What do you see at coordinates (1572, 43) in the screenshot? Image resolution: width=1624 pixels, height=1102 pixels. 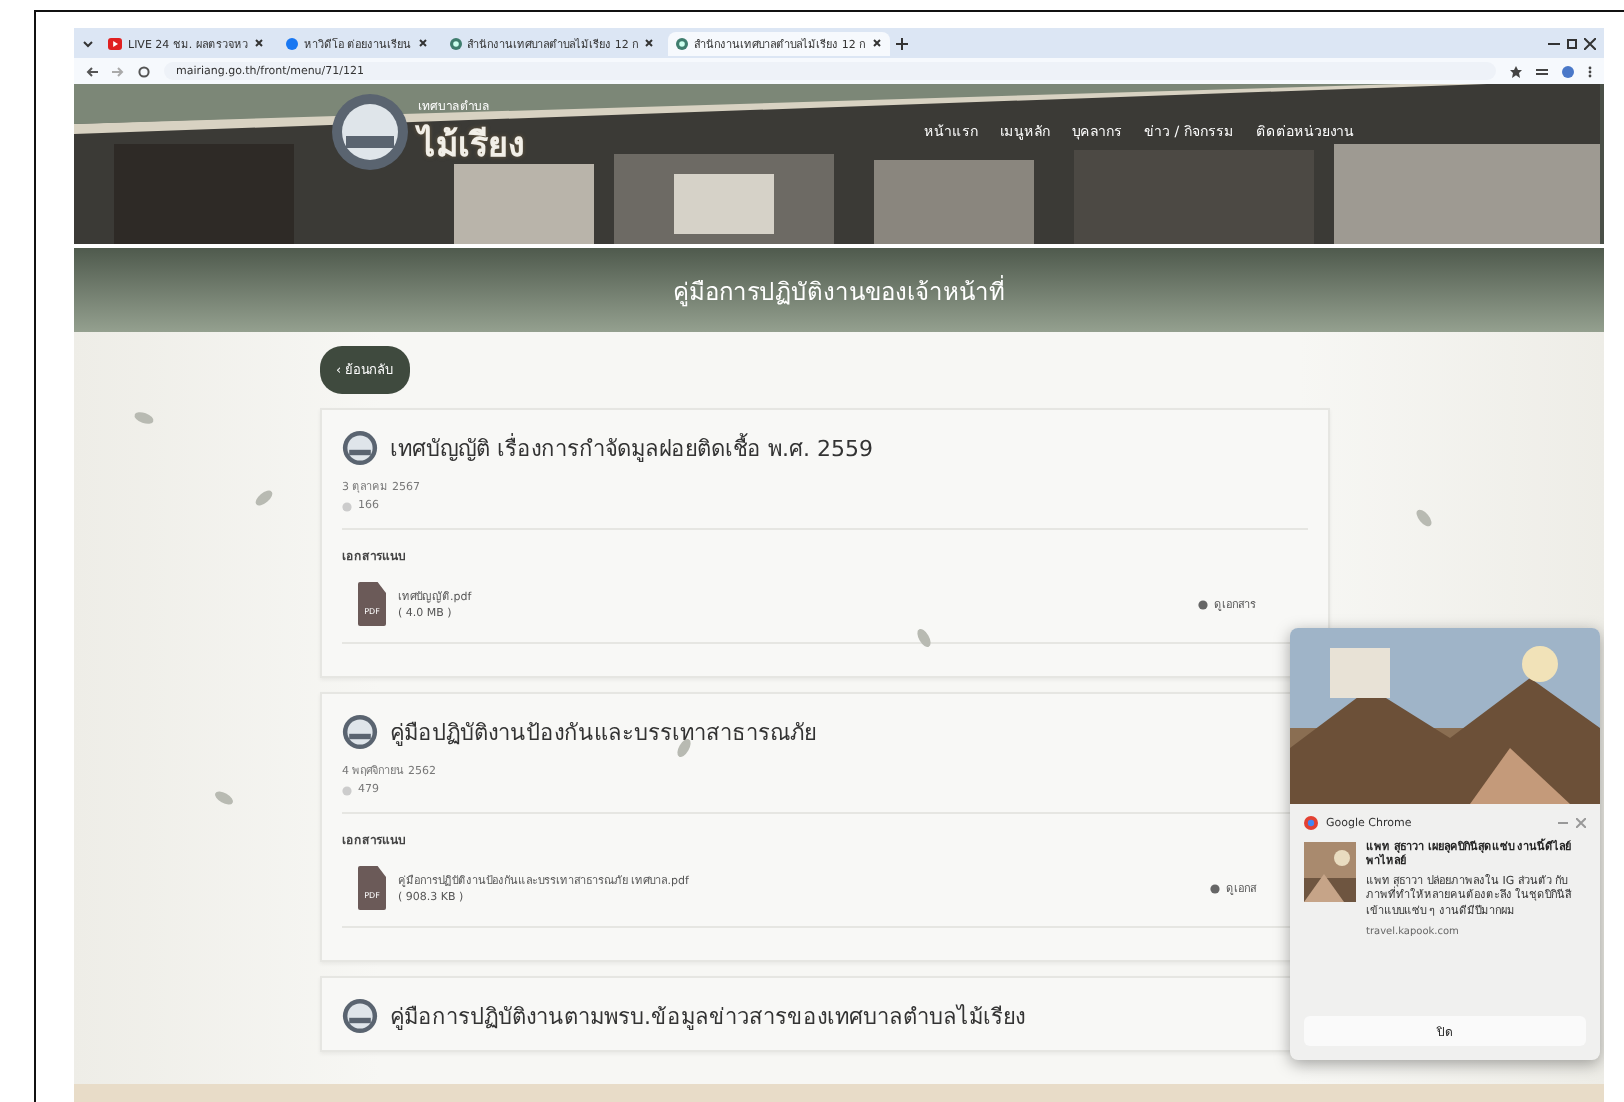 I see `restore-icon` at bounding box center [1572, 43].